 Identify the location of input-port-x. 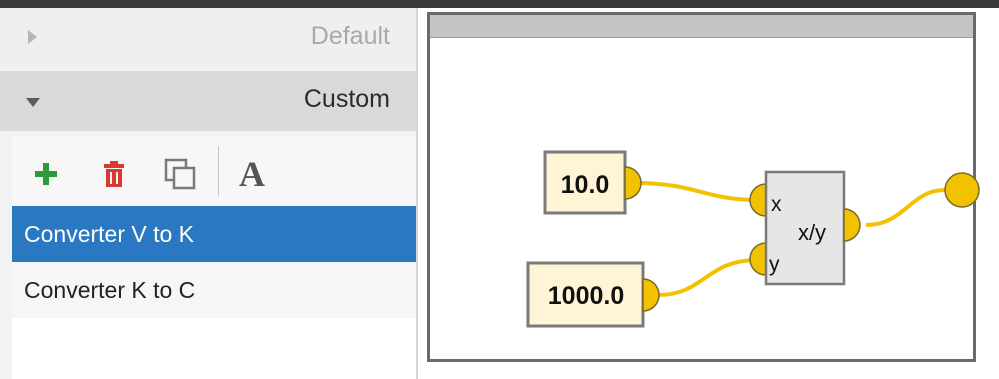
(758, 200).